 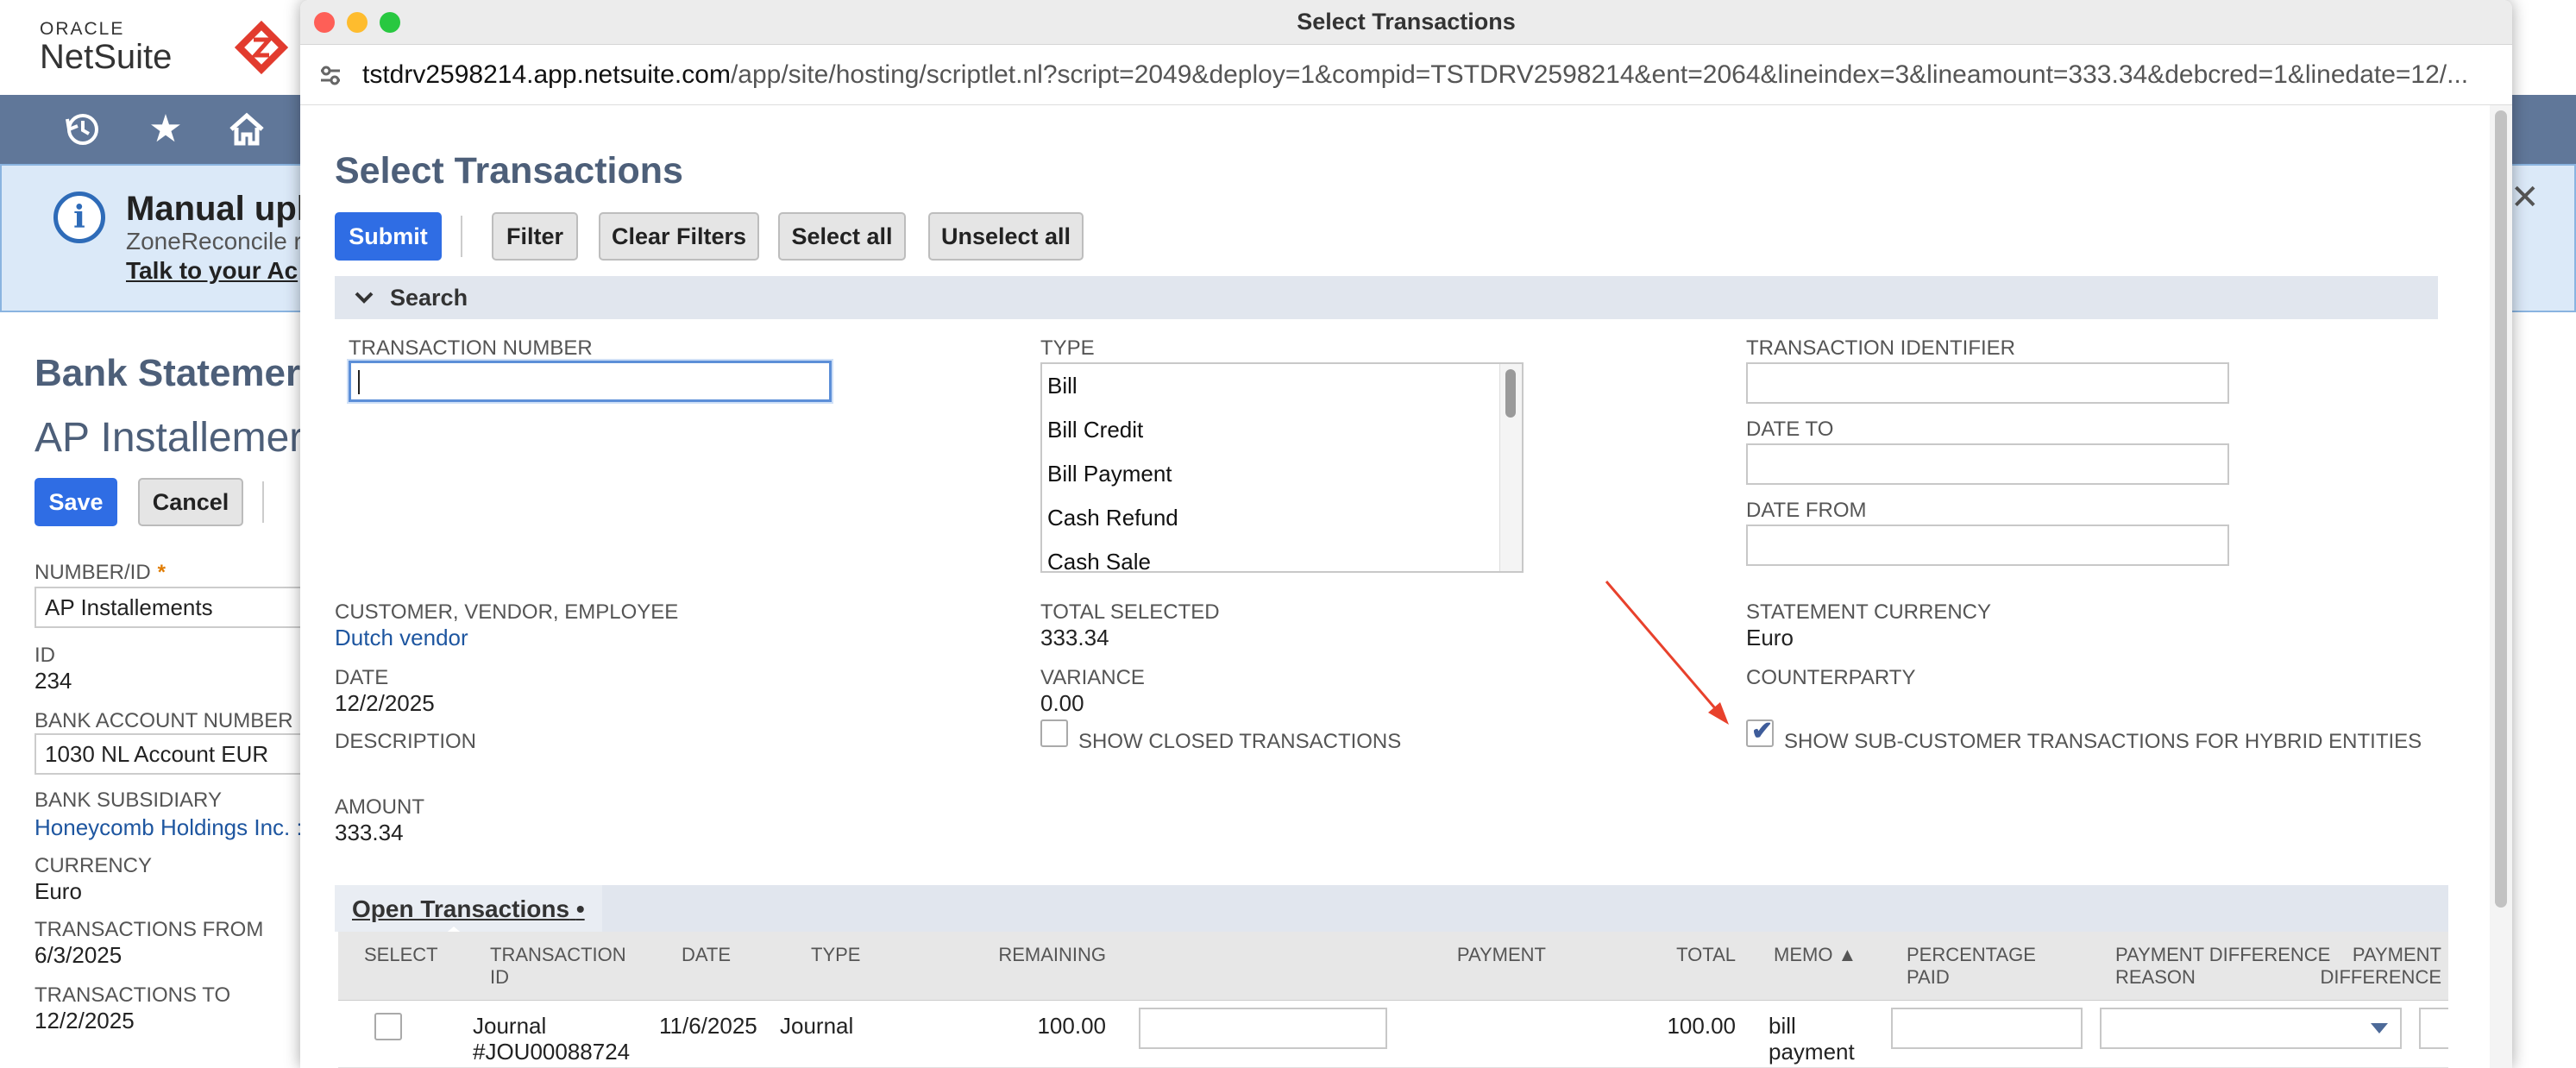 What do you see at coordinates (45, 655) in the screenshot?
I see `id-label: ID` at bounding box center [45, 655].